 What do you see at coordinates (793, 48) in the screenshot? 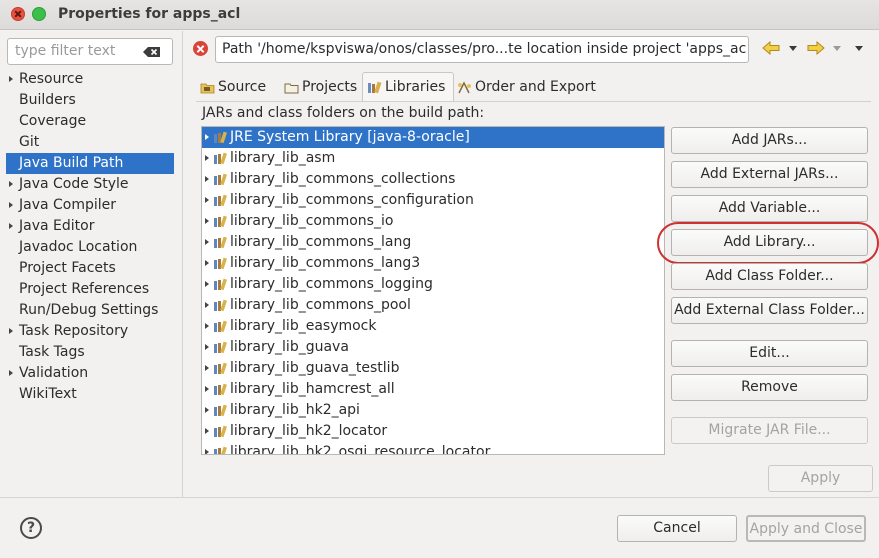
I see `back-dropdown-chevron-icon` at bounding box center [793, 48].